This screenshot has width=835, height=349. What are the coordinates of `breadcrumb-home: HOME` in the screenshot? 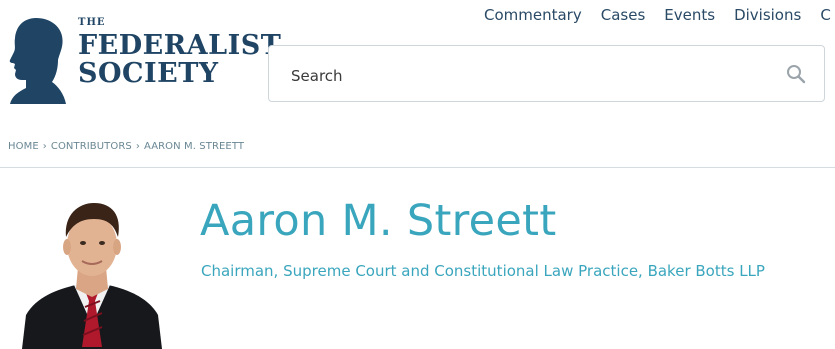 It's located at (23, 146).